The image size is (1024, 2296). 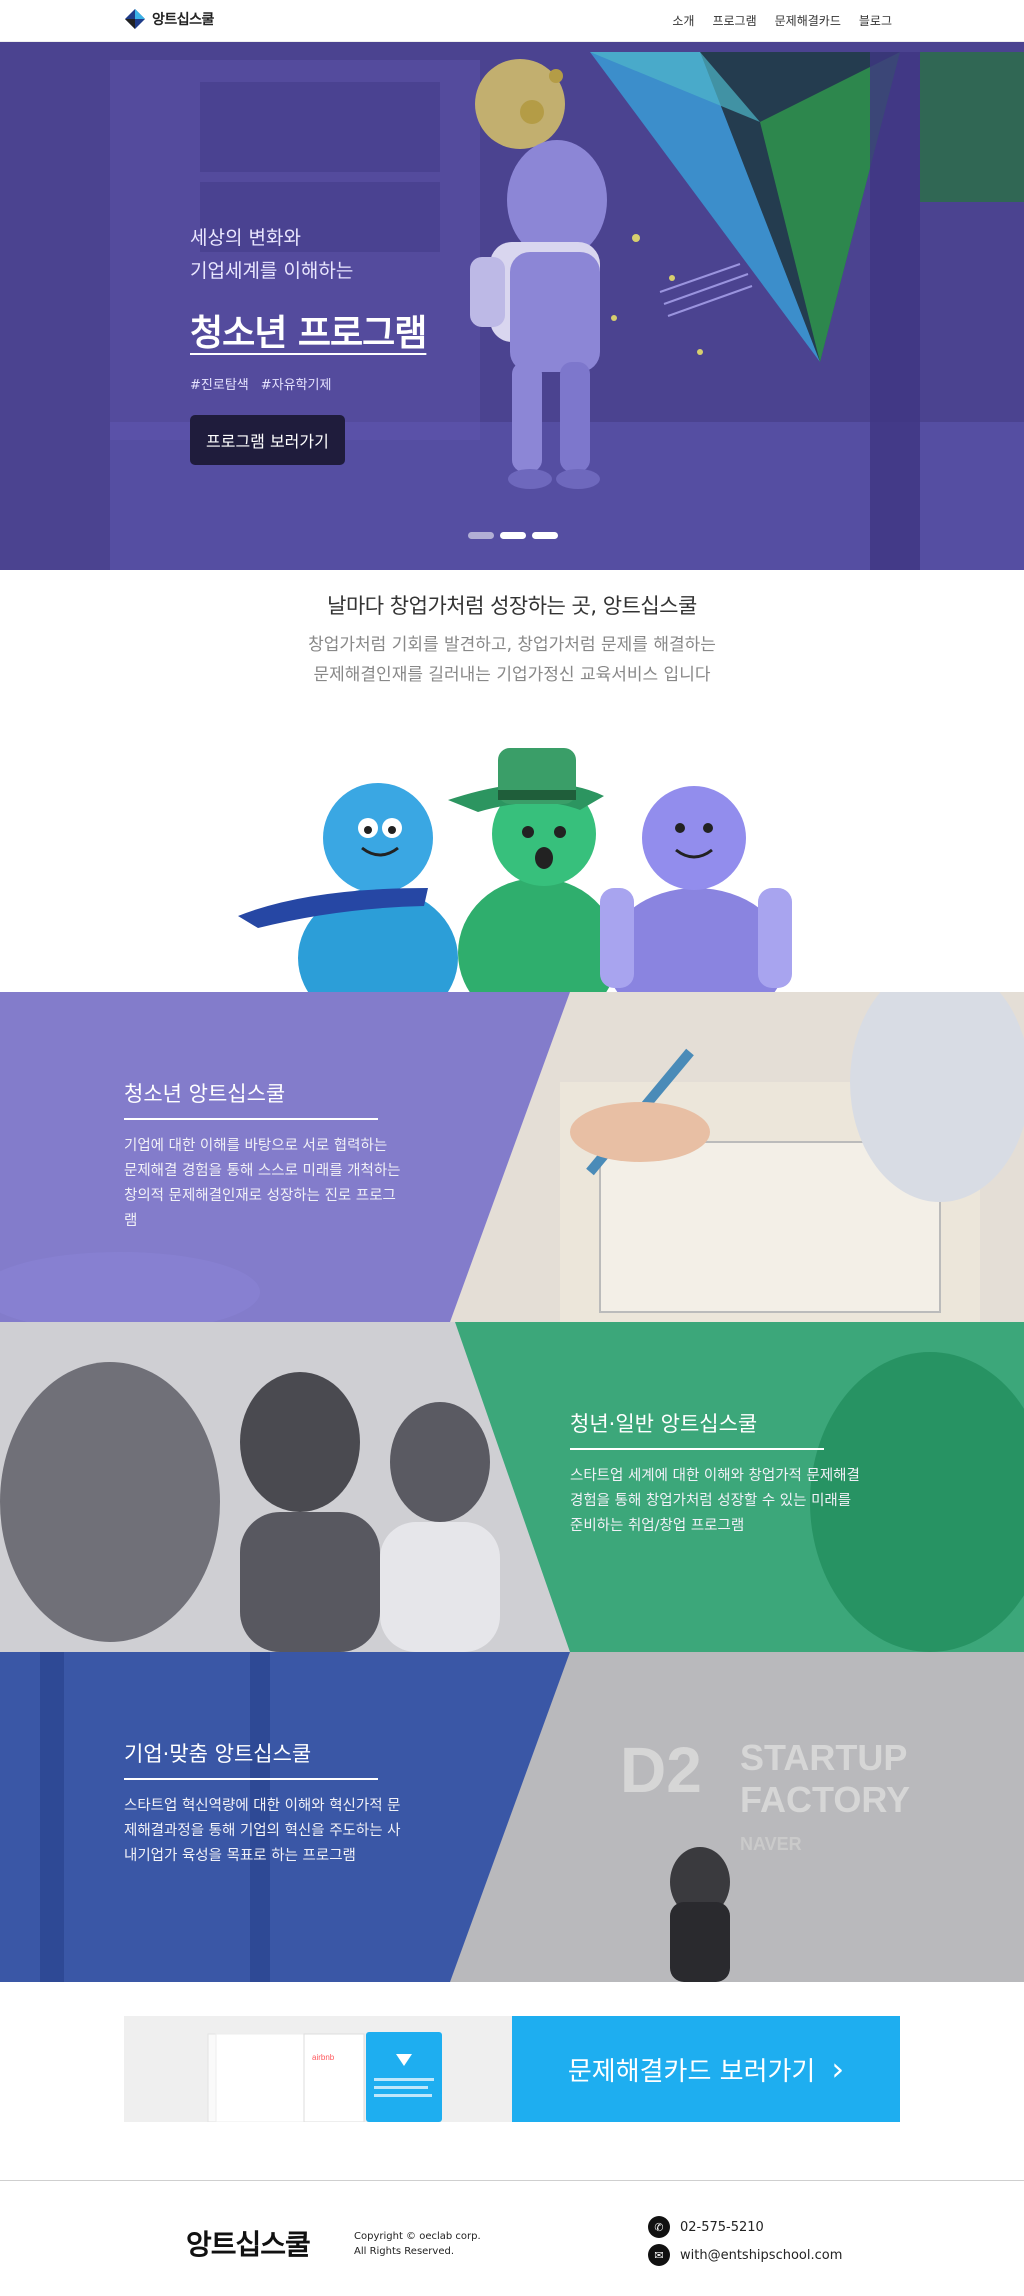 What do you see at coordinates (683, 20) in the screenshot?
I see `menu-item-about: 소개` at bounding box center [683, 20].